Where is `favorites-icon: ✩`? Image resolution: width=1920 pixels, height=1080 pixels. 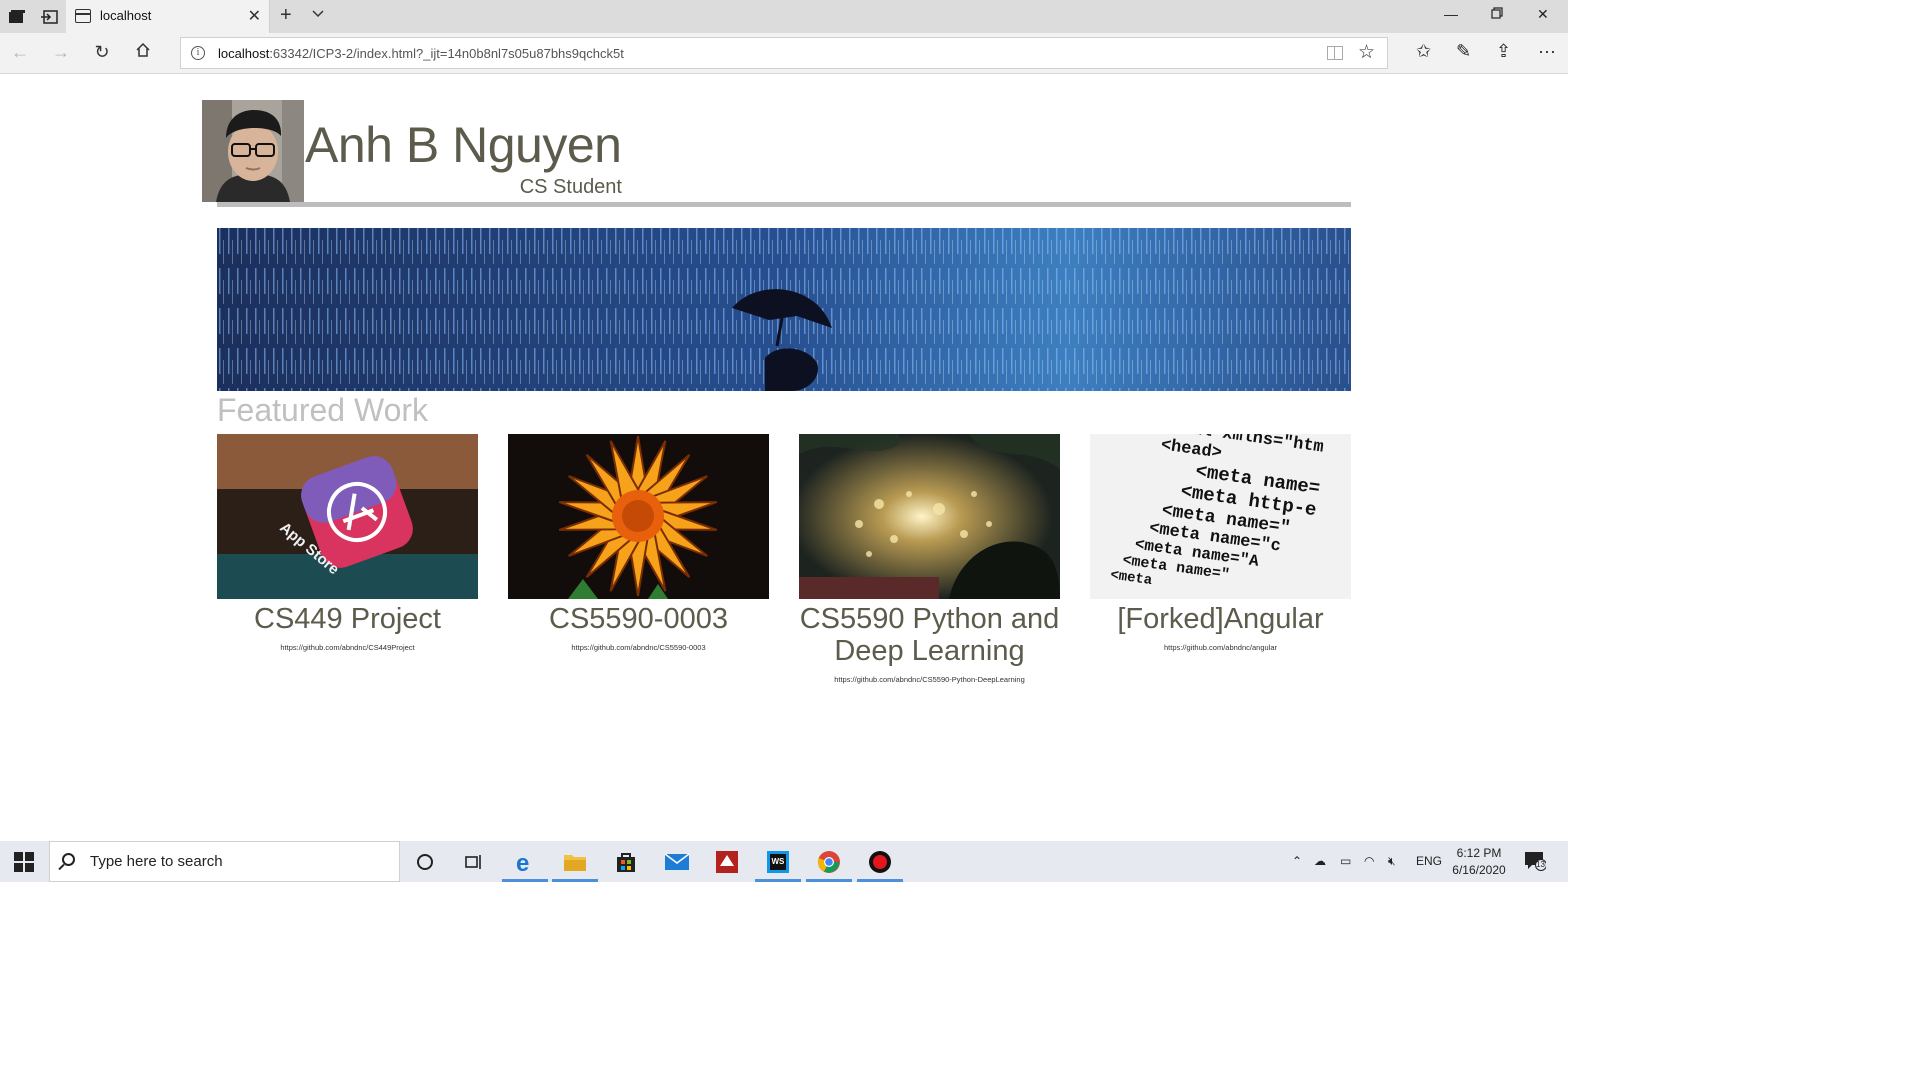 favorites-icon: ✩ is located at coordinates (1423, 51).